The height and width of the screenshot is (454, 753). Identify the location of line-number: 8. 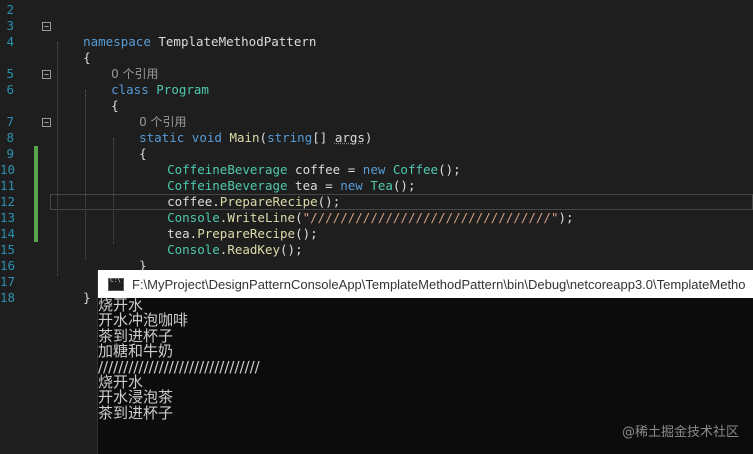
(10, 137).